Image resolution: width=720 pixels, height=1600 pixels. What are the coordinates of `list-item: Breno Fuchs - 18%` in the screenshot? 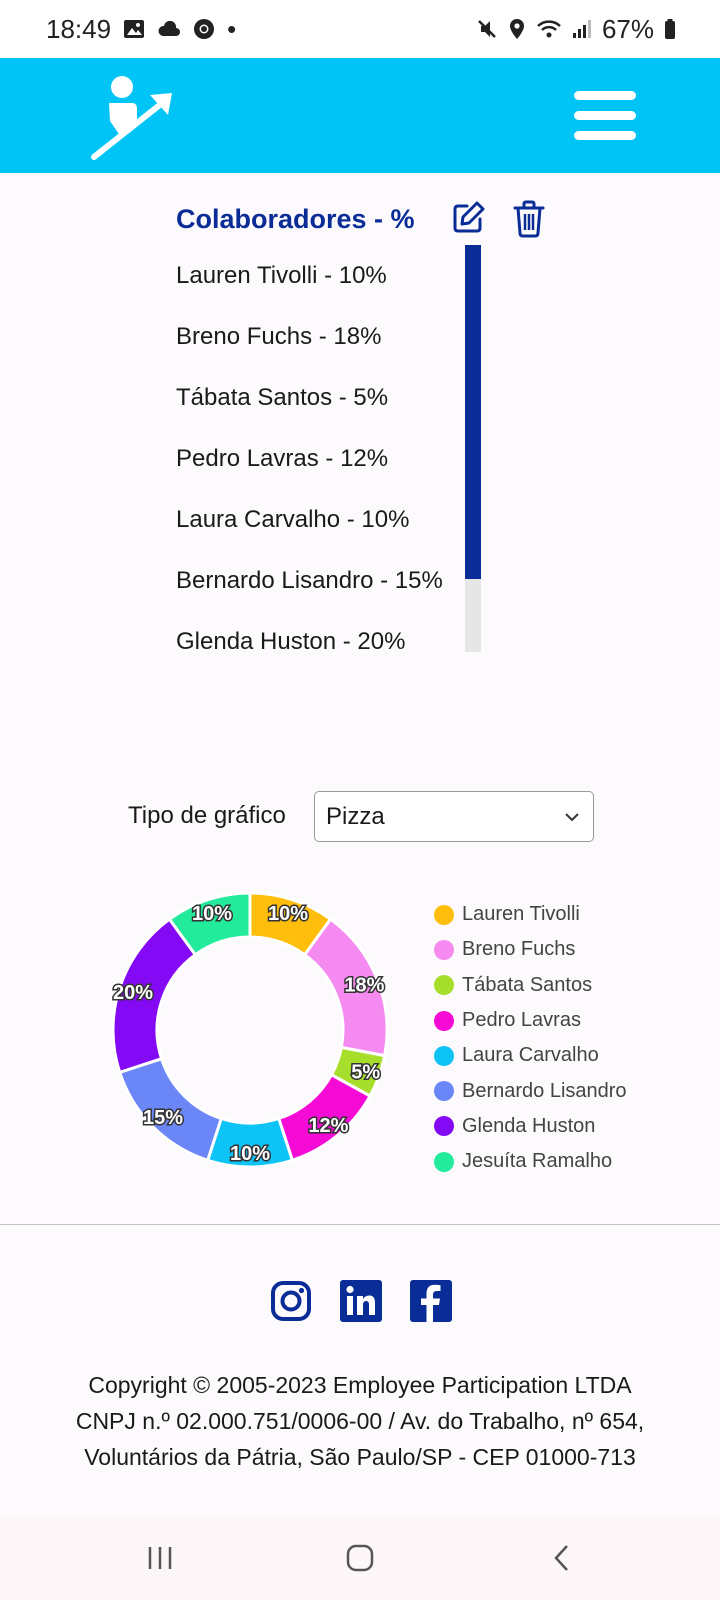 It's located at (328, 336).